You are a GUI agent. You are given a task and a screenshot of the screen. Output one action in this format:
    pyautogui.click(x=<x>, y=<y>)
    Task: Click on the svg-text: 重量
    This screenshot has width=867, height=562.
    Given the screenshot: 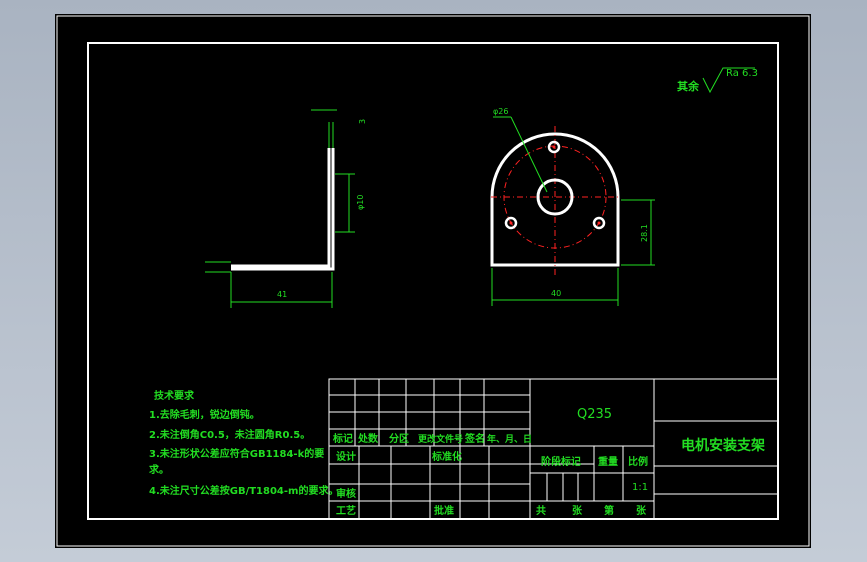 What is the action you would take?
    pyautogui.click(x=608, y=461)
    